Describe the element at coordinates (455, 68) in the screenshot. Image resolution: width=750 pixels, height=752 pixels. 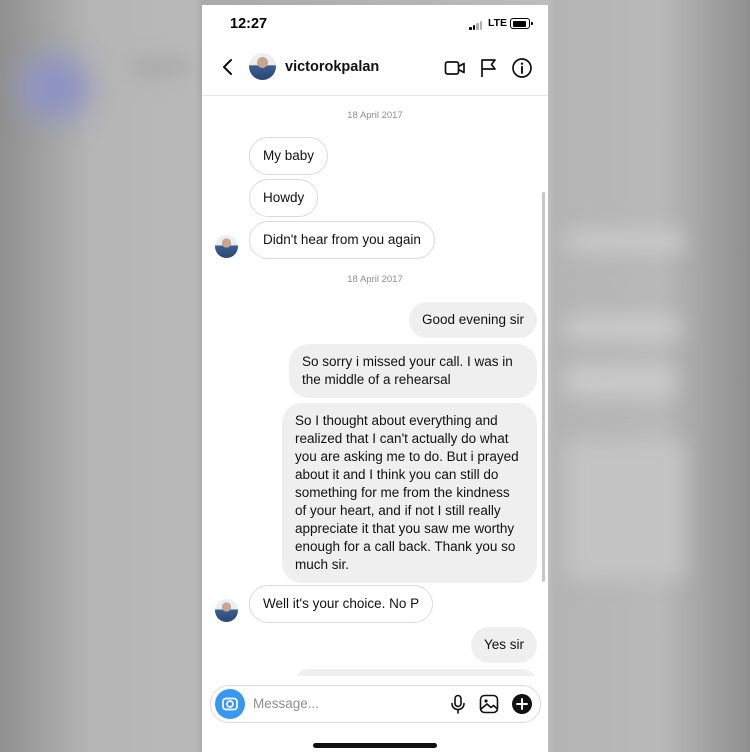
I see `video-call-icon` at that location.